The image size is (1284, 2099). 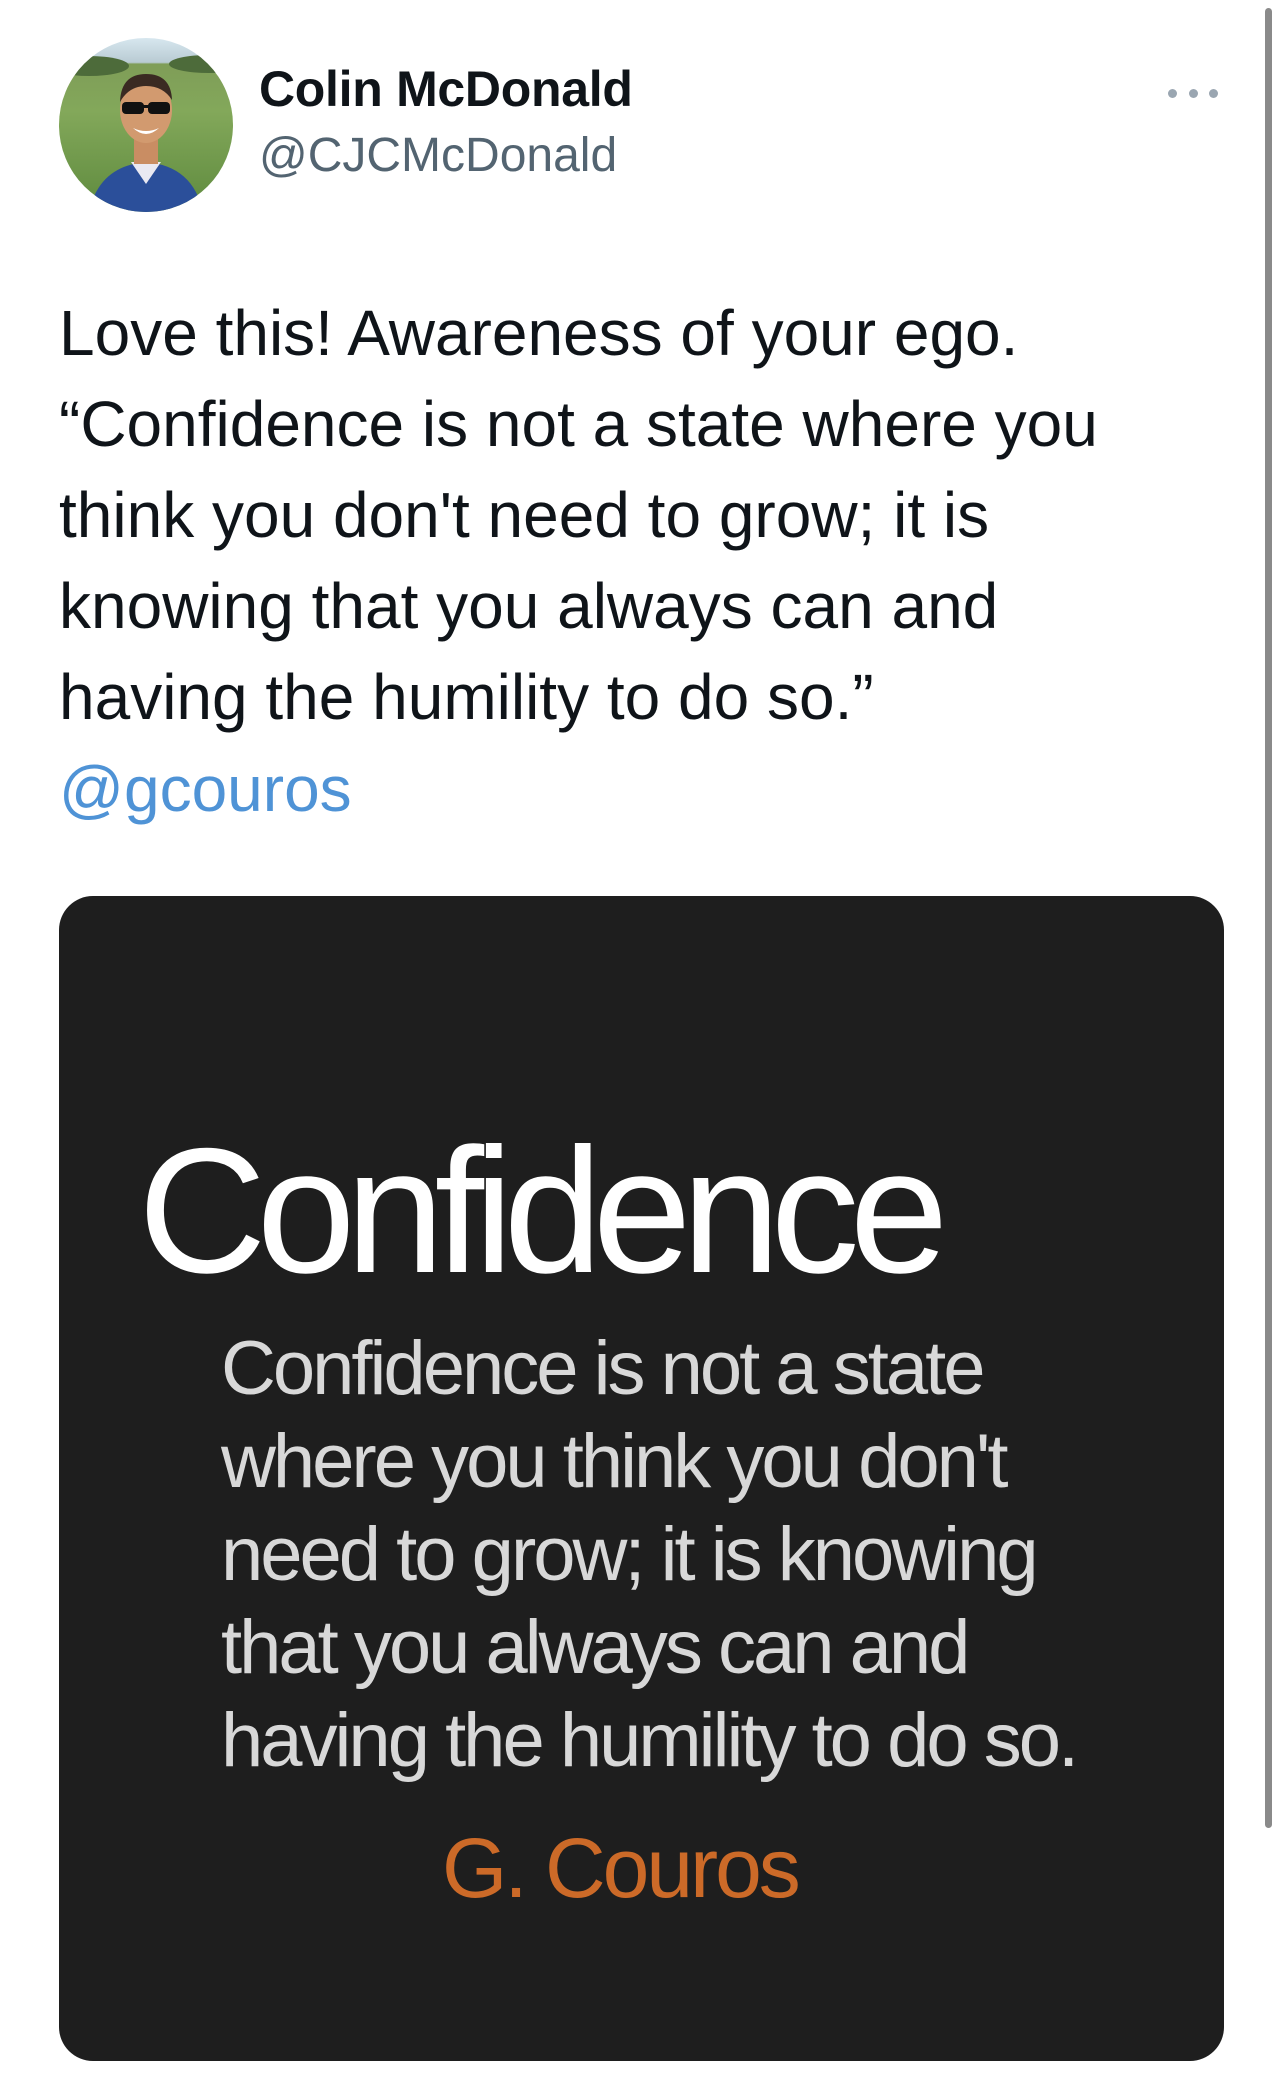 I want to click on quote-body-line: need to grow; it is knowing, so click(x=630, y=1554).